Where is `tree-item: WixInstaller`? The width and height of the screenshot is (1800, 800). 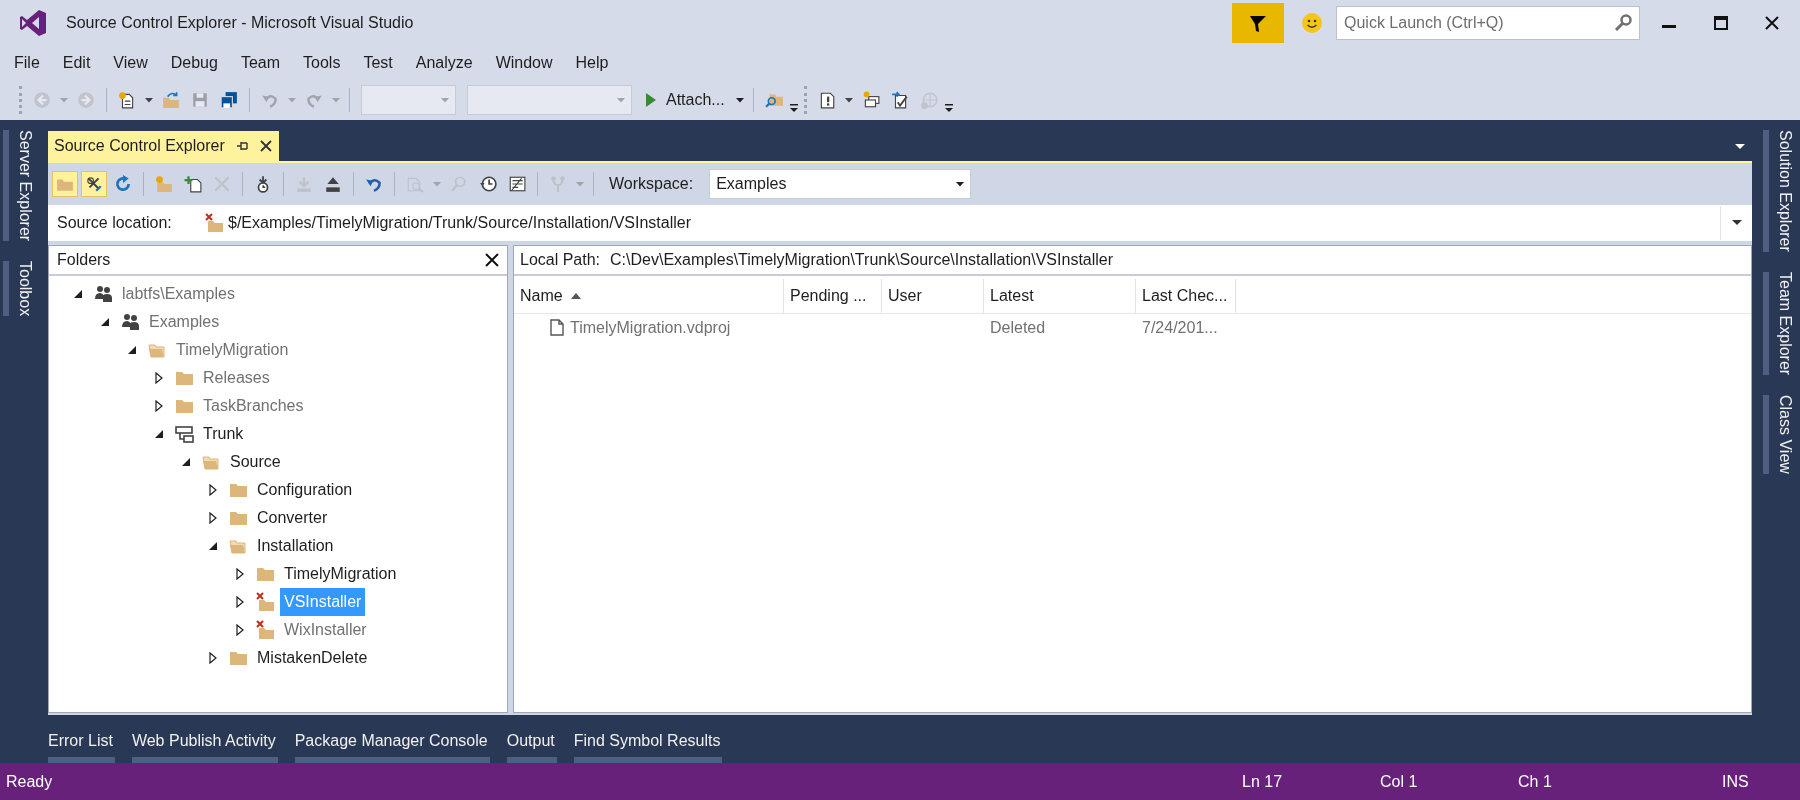
tree-item: WixInstaller is located at coordinates (325, 630).